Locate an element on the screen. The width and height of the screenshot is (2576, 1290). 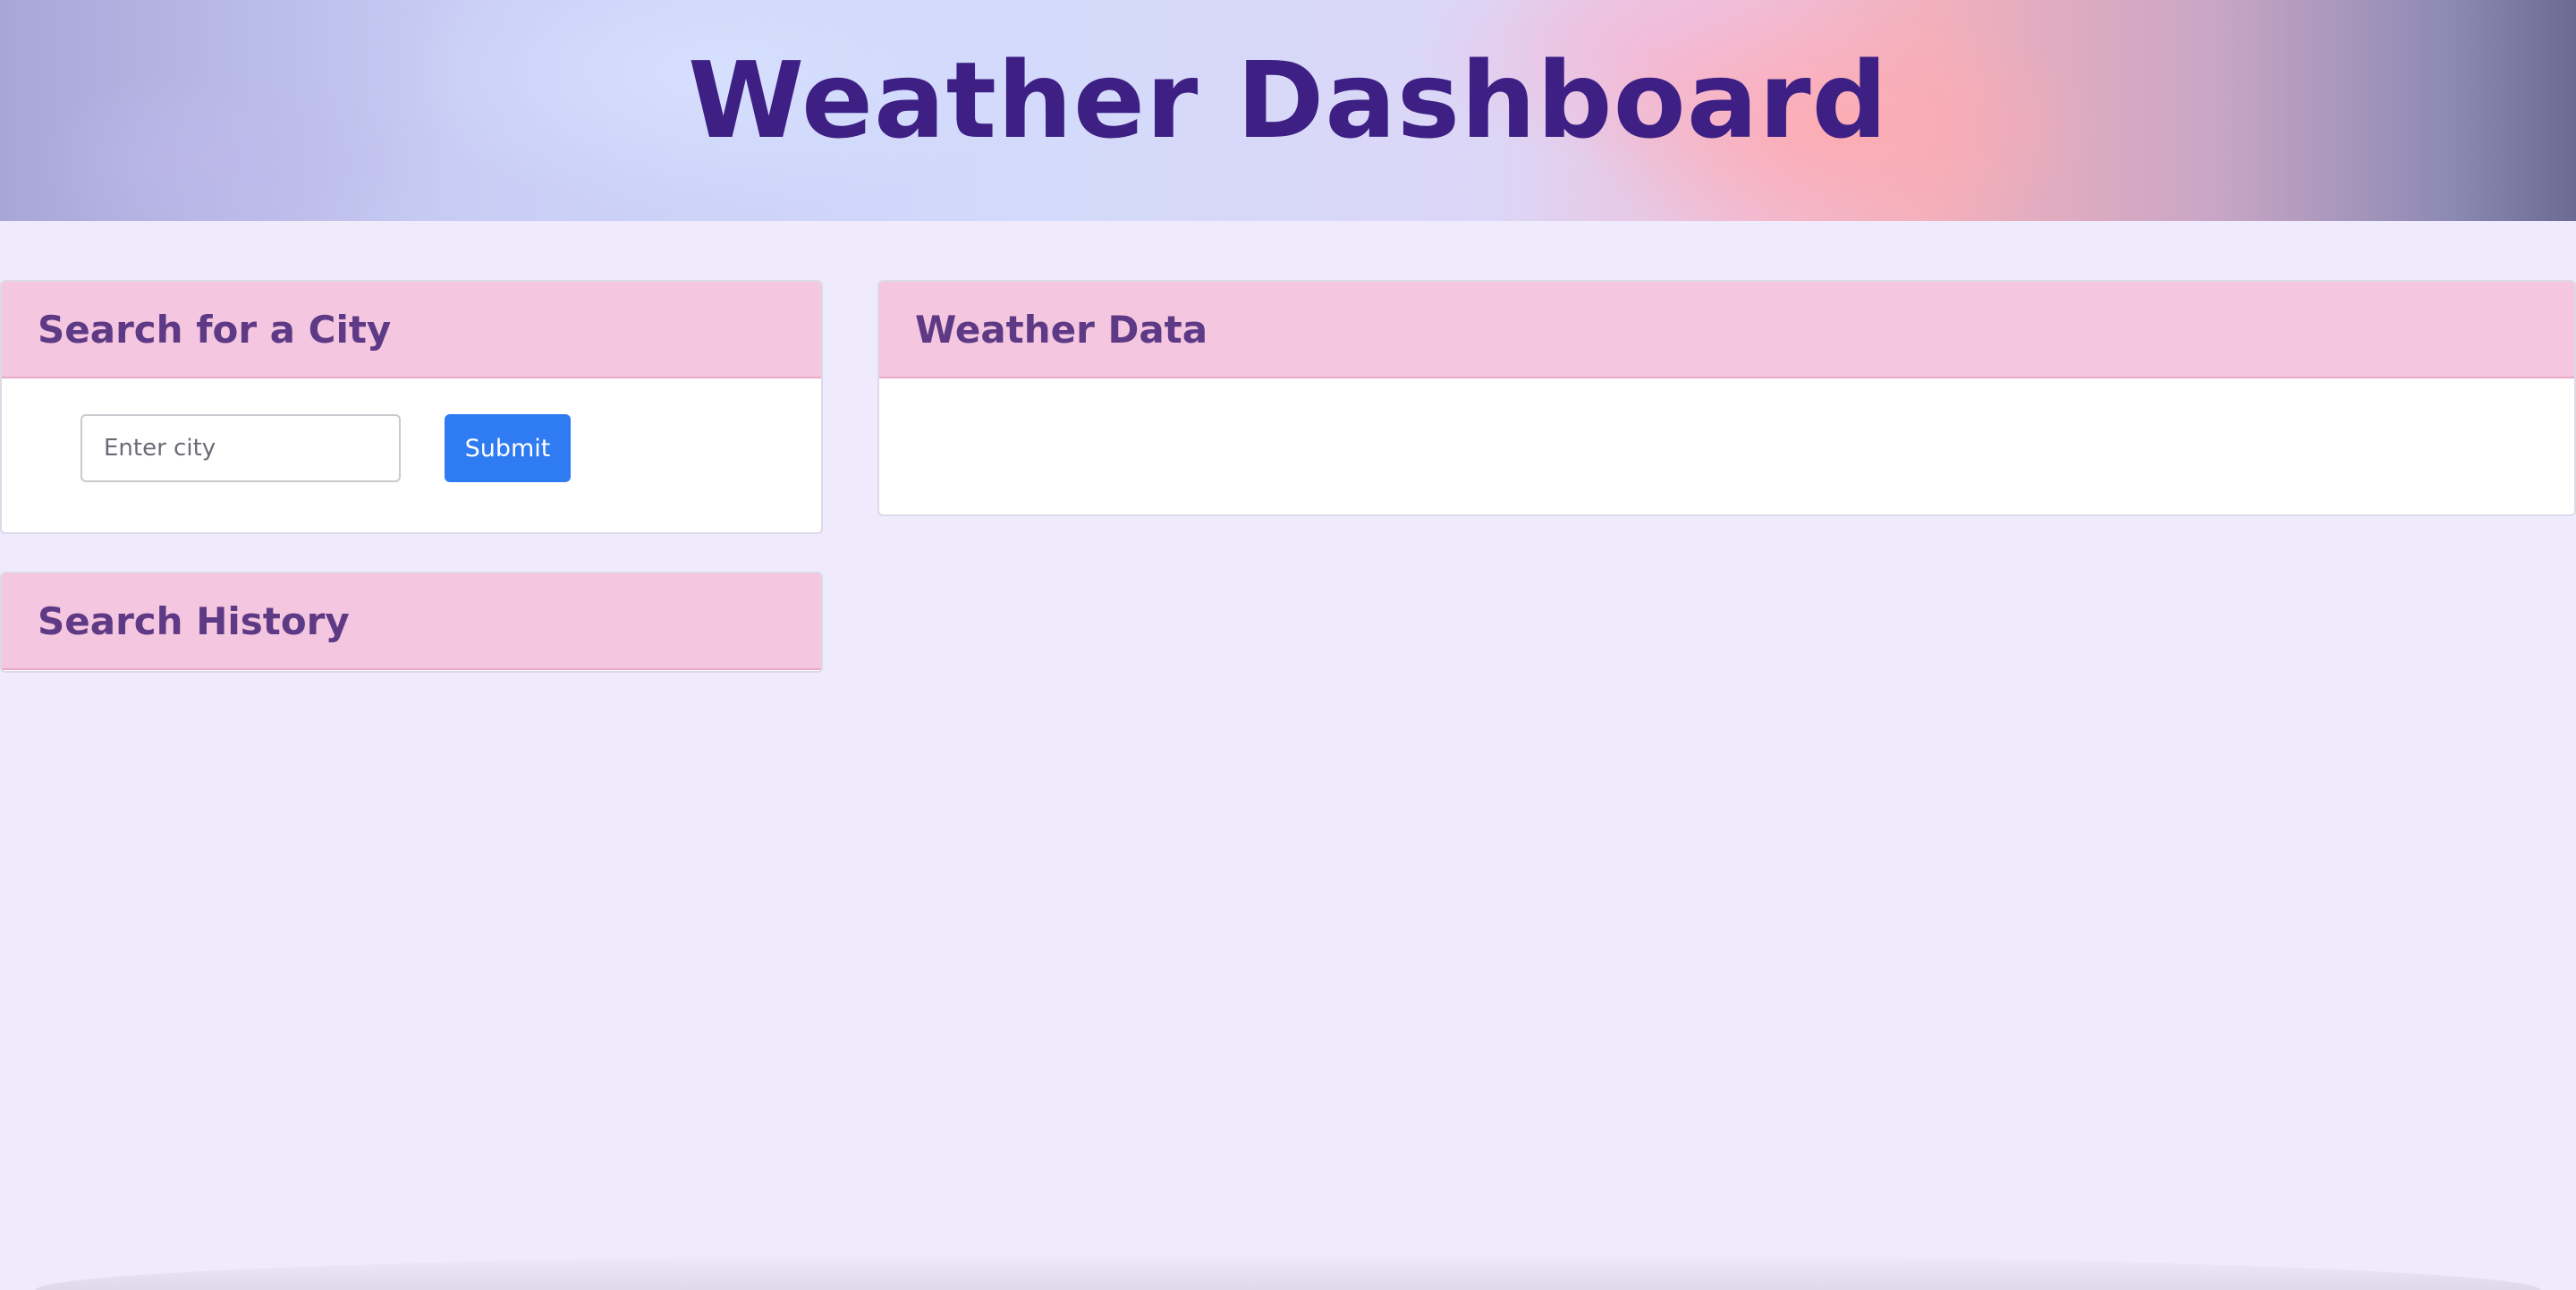
search-history-panel: Search History is located at coordinates (411, 622).